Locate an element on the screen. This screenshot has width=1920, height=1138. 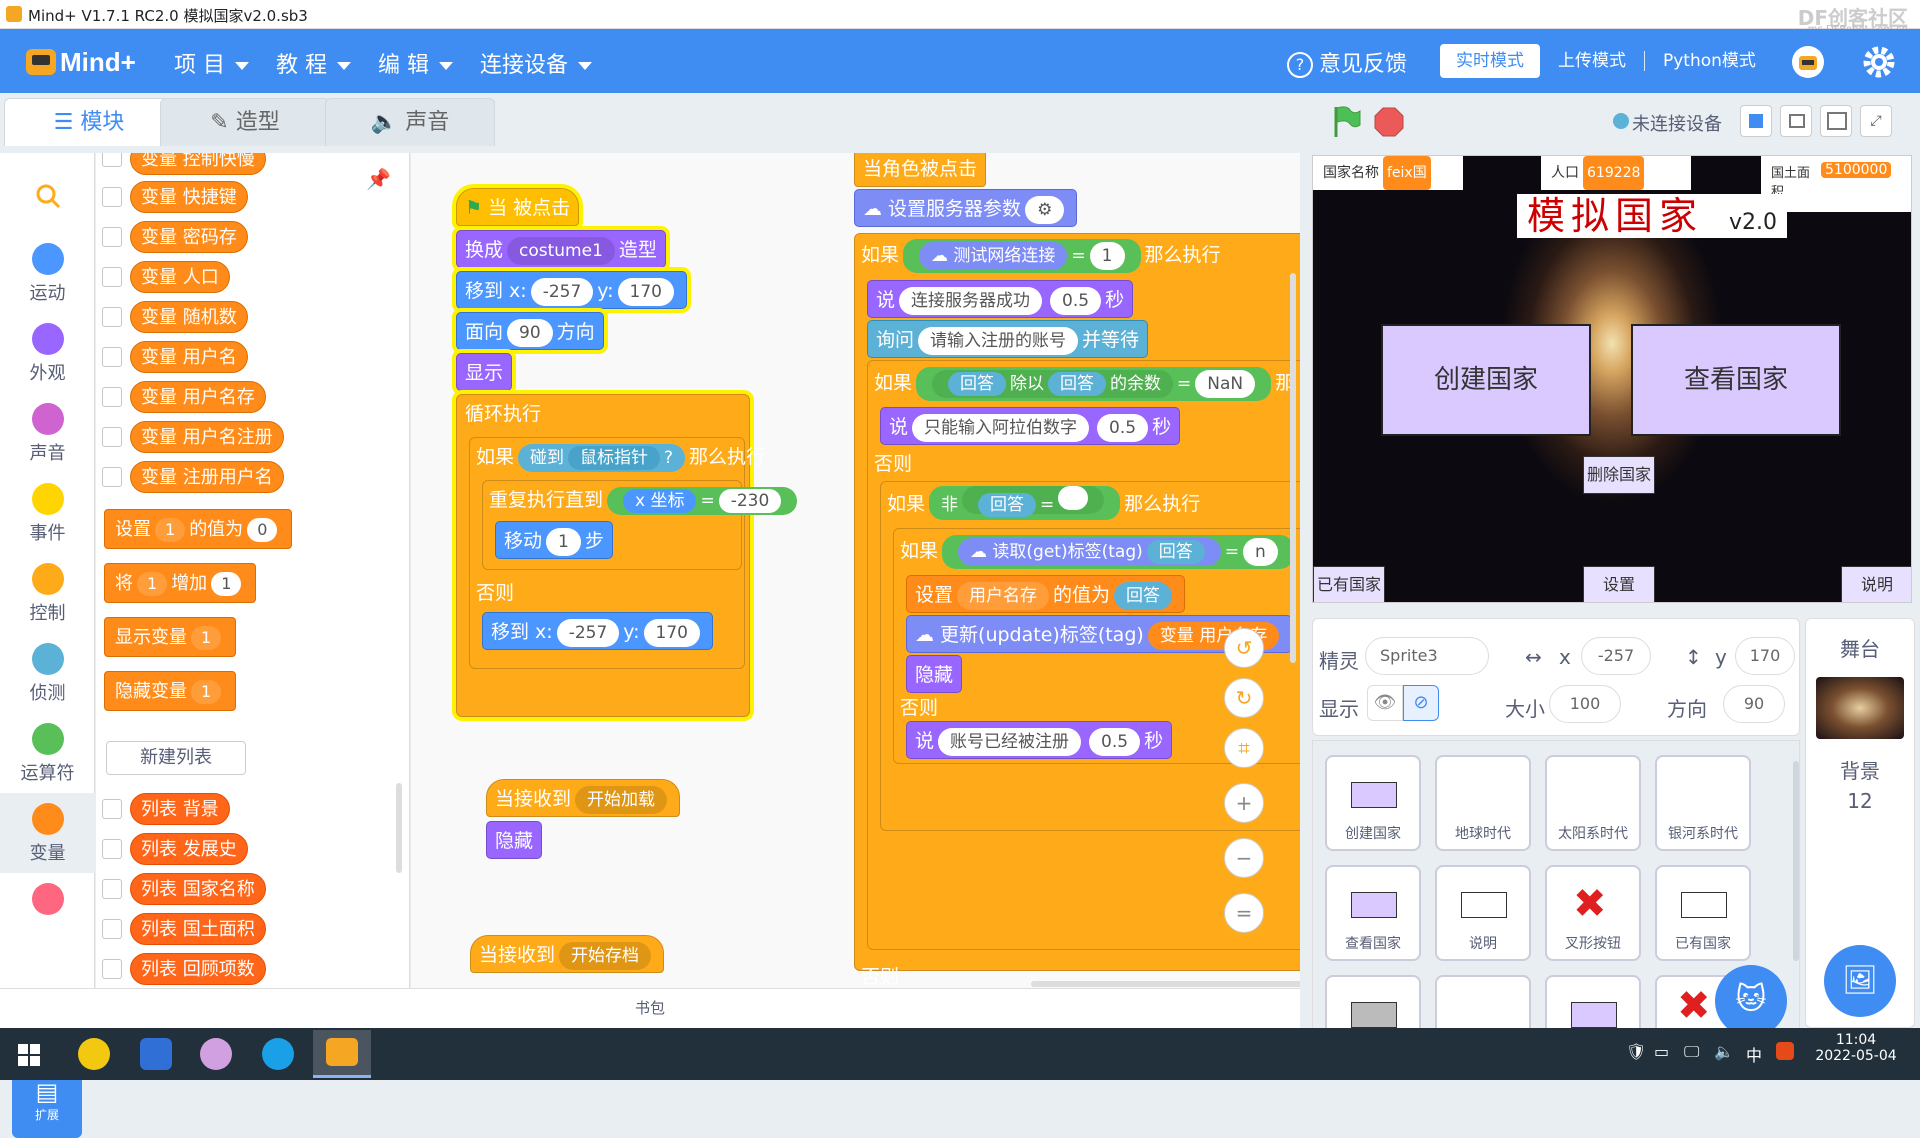
value-input: 1 is located at coordinates (226, 584).